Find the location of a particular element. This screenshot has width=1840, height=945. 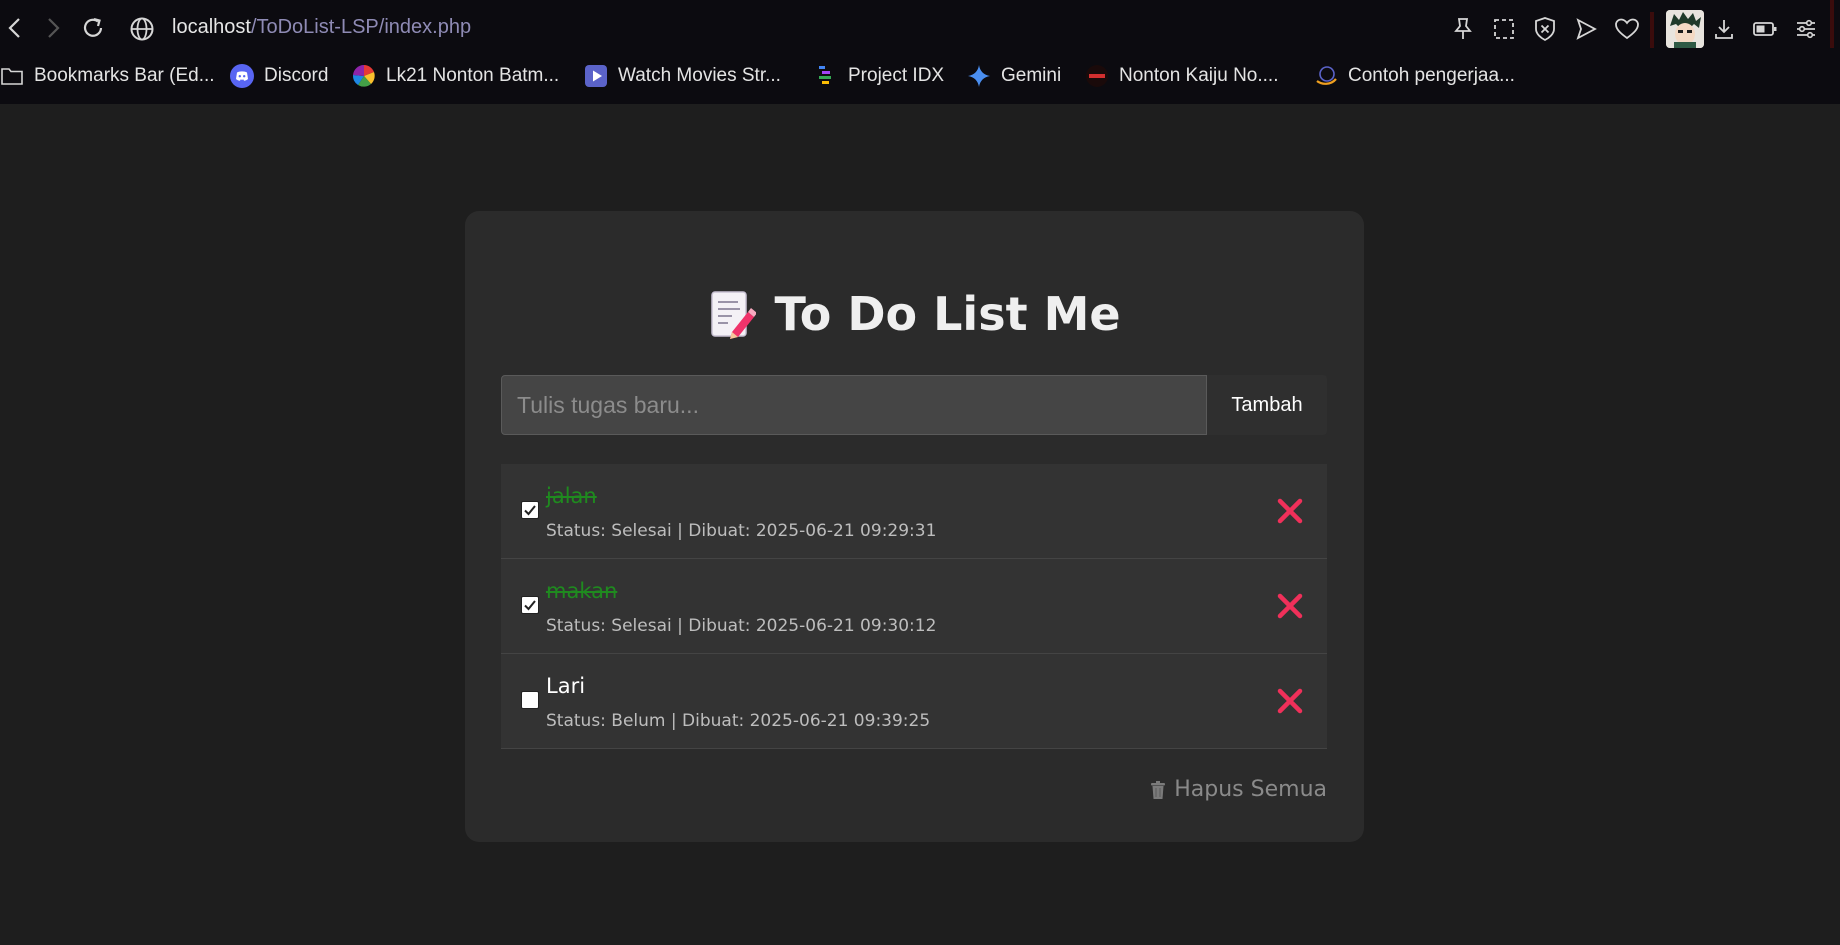

gemini-icon is located at coordinates (979, 76).